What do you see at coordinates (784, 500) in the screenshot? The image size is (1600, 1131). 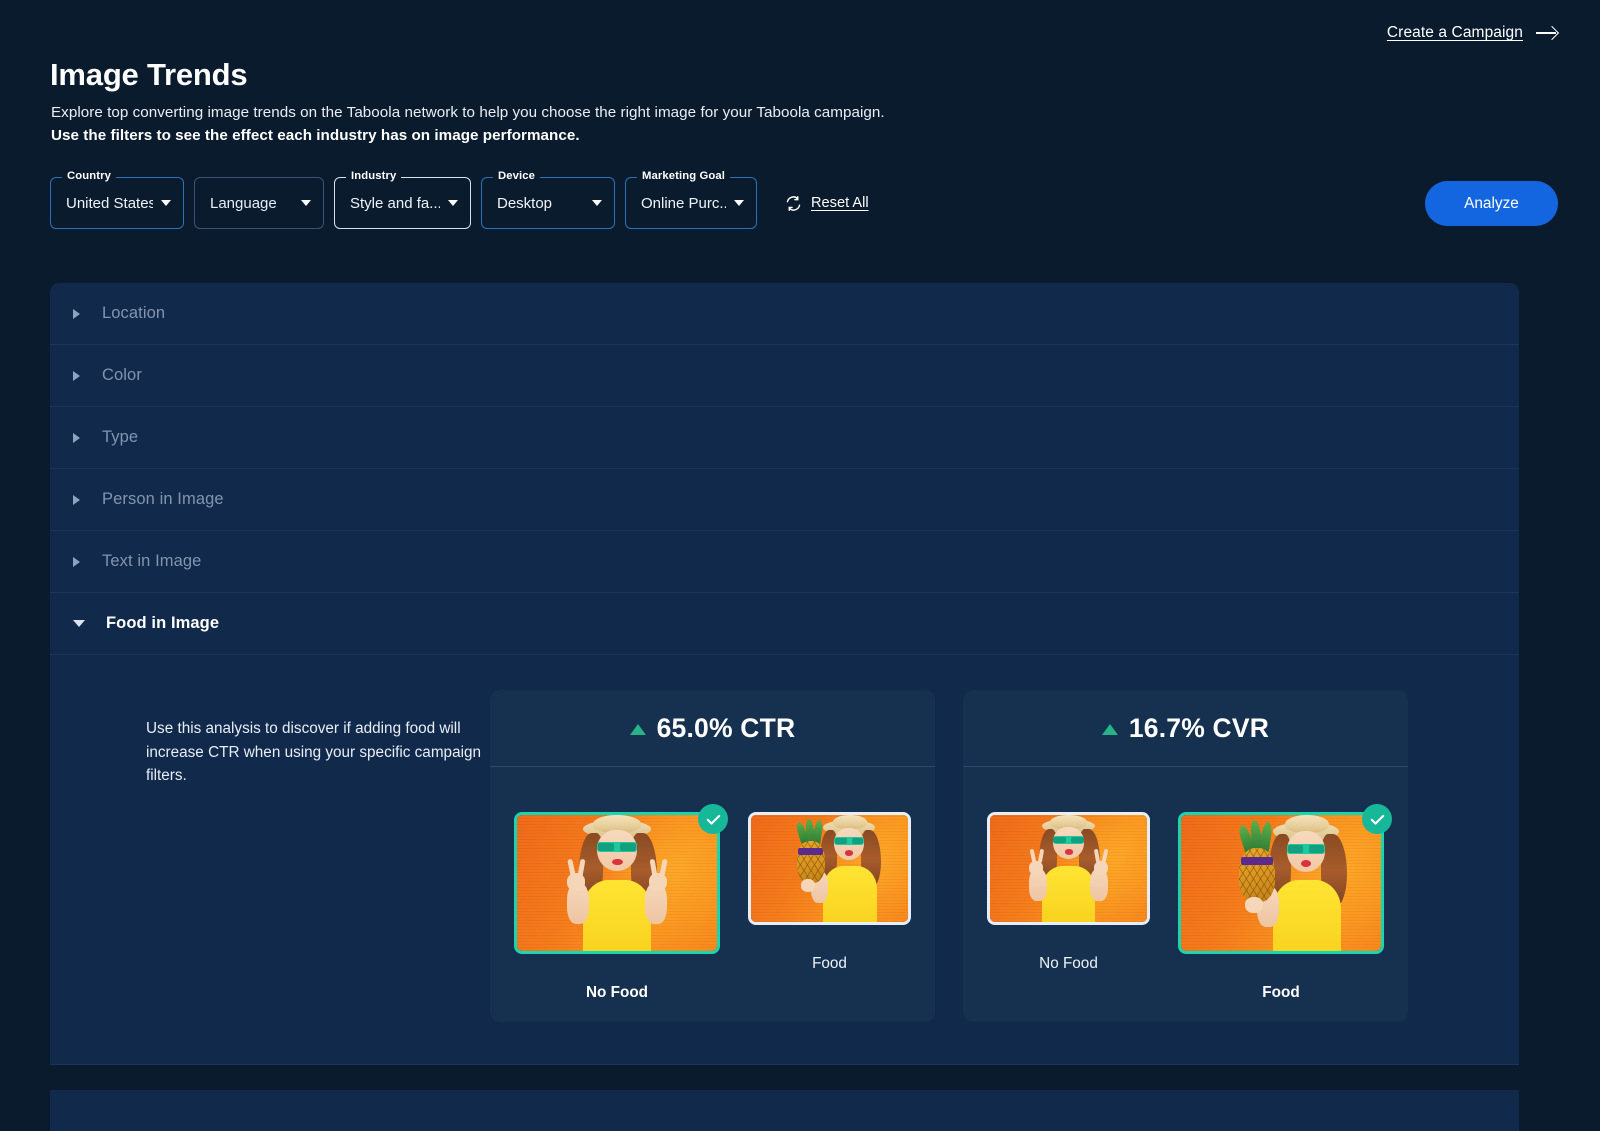 I see `accordion-item-person-in-image: Person in Image` at bounding box center [784, 500].